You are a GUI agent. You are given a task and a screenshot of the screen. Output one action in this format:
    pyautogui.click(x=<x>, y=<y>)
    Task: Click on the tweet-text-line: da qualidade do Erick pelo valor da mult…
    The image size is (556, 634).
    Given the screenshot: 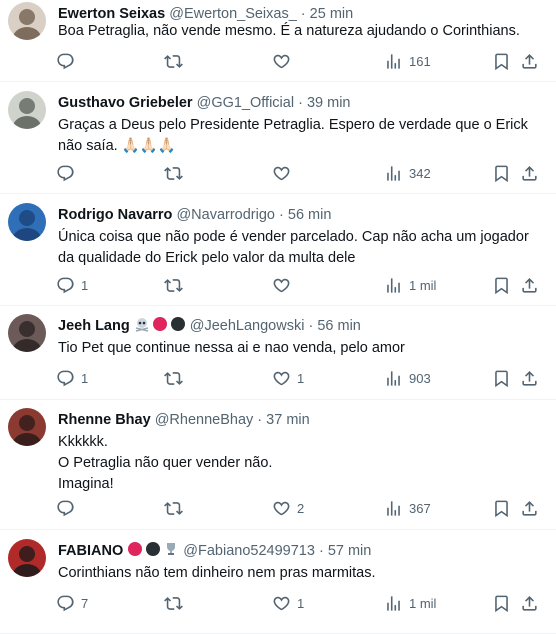 What is the action you would take?
    pyautogui.click(x=207, y=258)
    